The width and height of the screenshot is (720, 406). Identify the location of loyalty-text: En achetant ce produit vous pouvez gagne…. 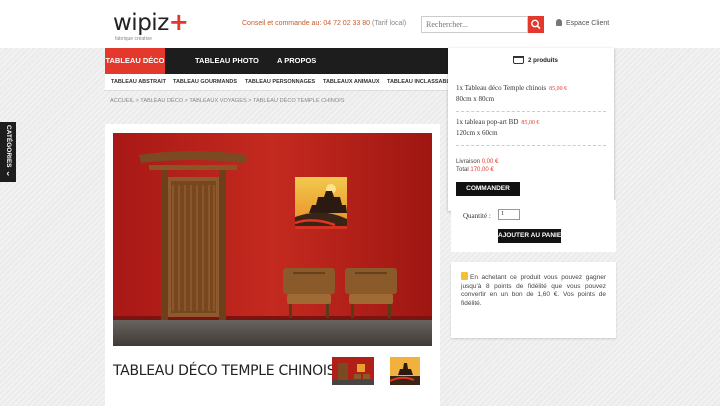
(533, 290).